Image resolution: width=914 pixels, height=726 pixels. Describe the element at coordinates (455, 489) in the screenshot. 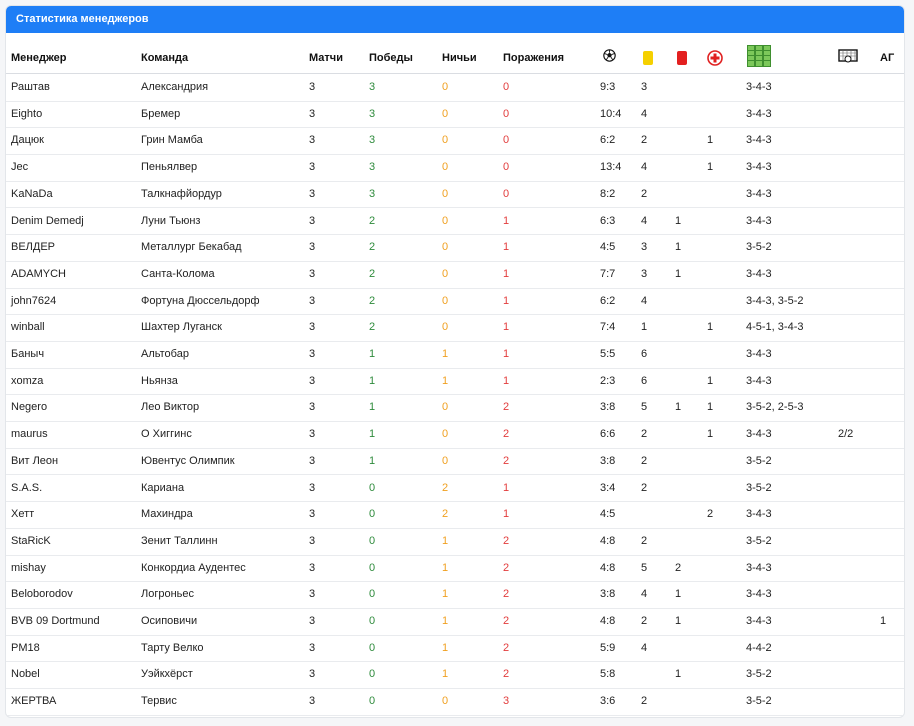

I see `table-row: S.A.S. Кариана 3 0 2 1 3:4 2 3-5-2` at that location.